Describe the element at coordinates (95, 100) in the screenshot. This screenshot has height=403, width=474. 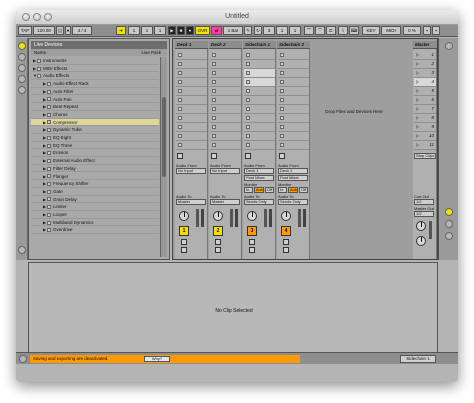
I see `tree-item: ▶ Auto Pan` at that location.